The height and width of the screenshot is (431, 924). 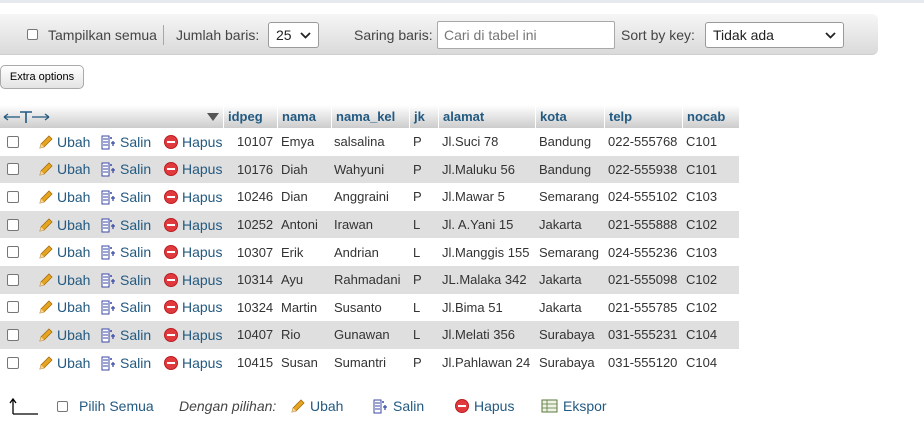 I want to click on column-header-kota: kota, so click(x=569, y=116).